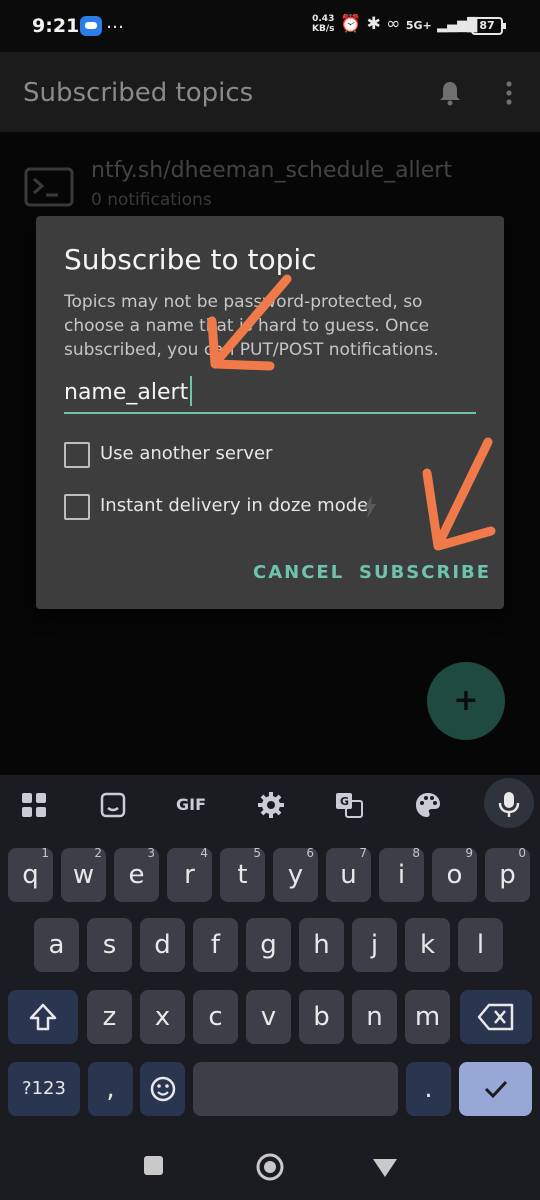 The width and height of the screenshot is (540, 1200). Describe the element at coordinates (189, 874) in the screenshot. I see `key-r: r4` at that location.